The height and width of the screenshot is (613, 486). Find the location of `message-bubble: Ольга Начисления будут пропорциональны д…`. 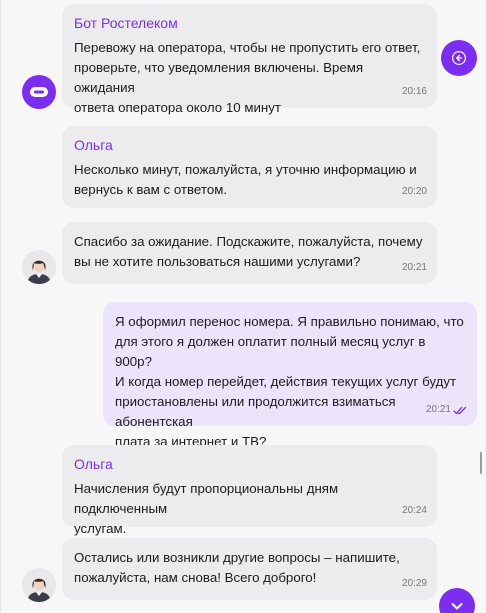

message-bubble: Ольга Начисления будут пропорциональны д… is located at coordinates (249, 490).